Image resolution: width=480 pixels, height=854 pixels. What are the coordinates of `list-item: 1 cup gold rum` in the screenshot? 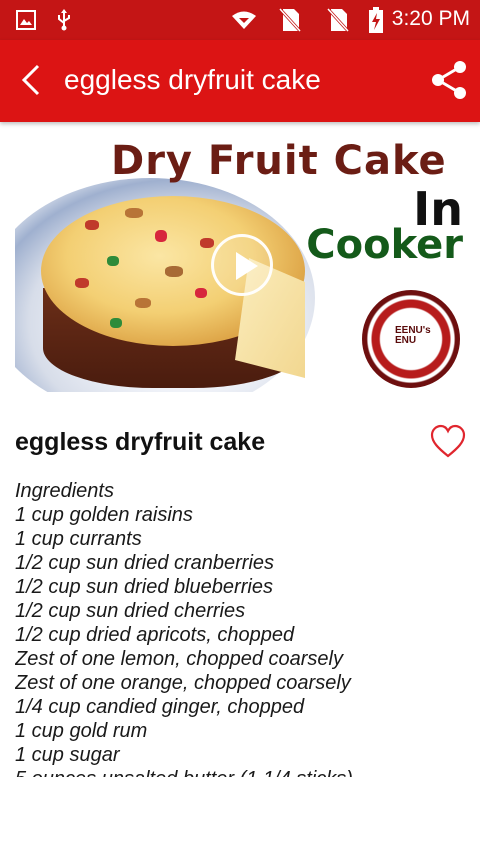 It's located at (81, 731).